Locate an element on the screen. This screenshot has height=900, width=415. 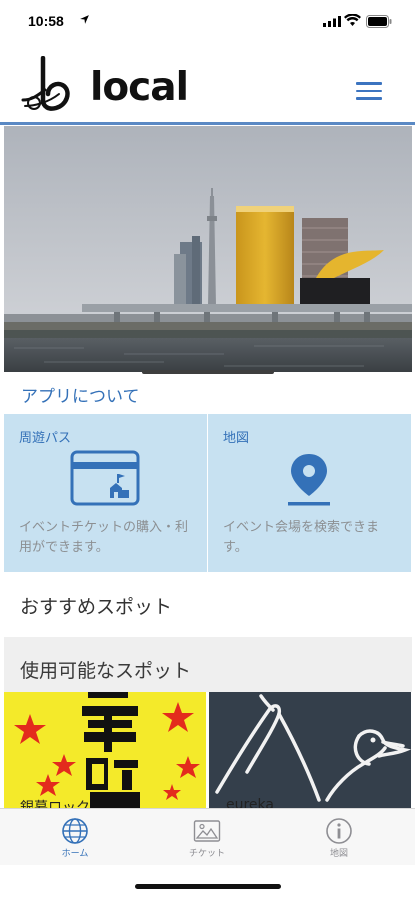
ticket-card-icon is located at coordinates (105, 478).